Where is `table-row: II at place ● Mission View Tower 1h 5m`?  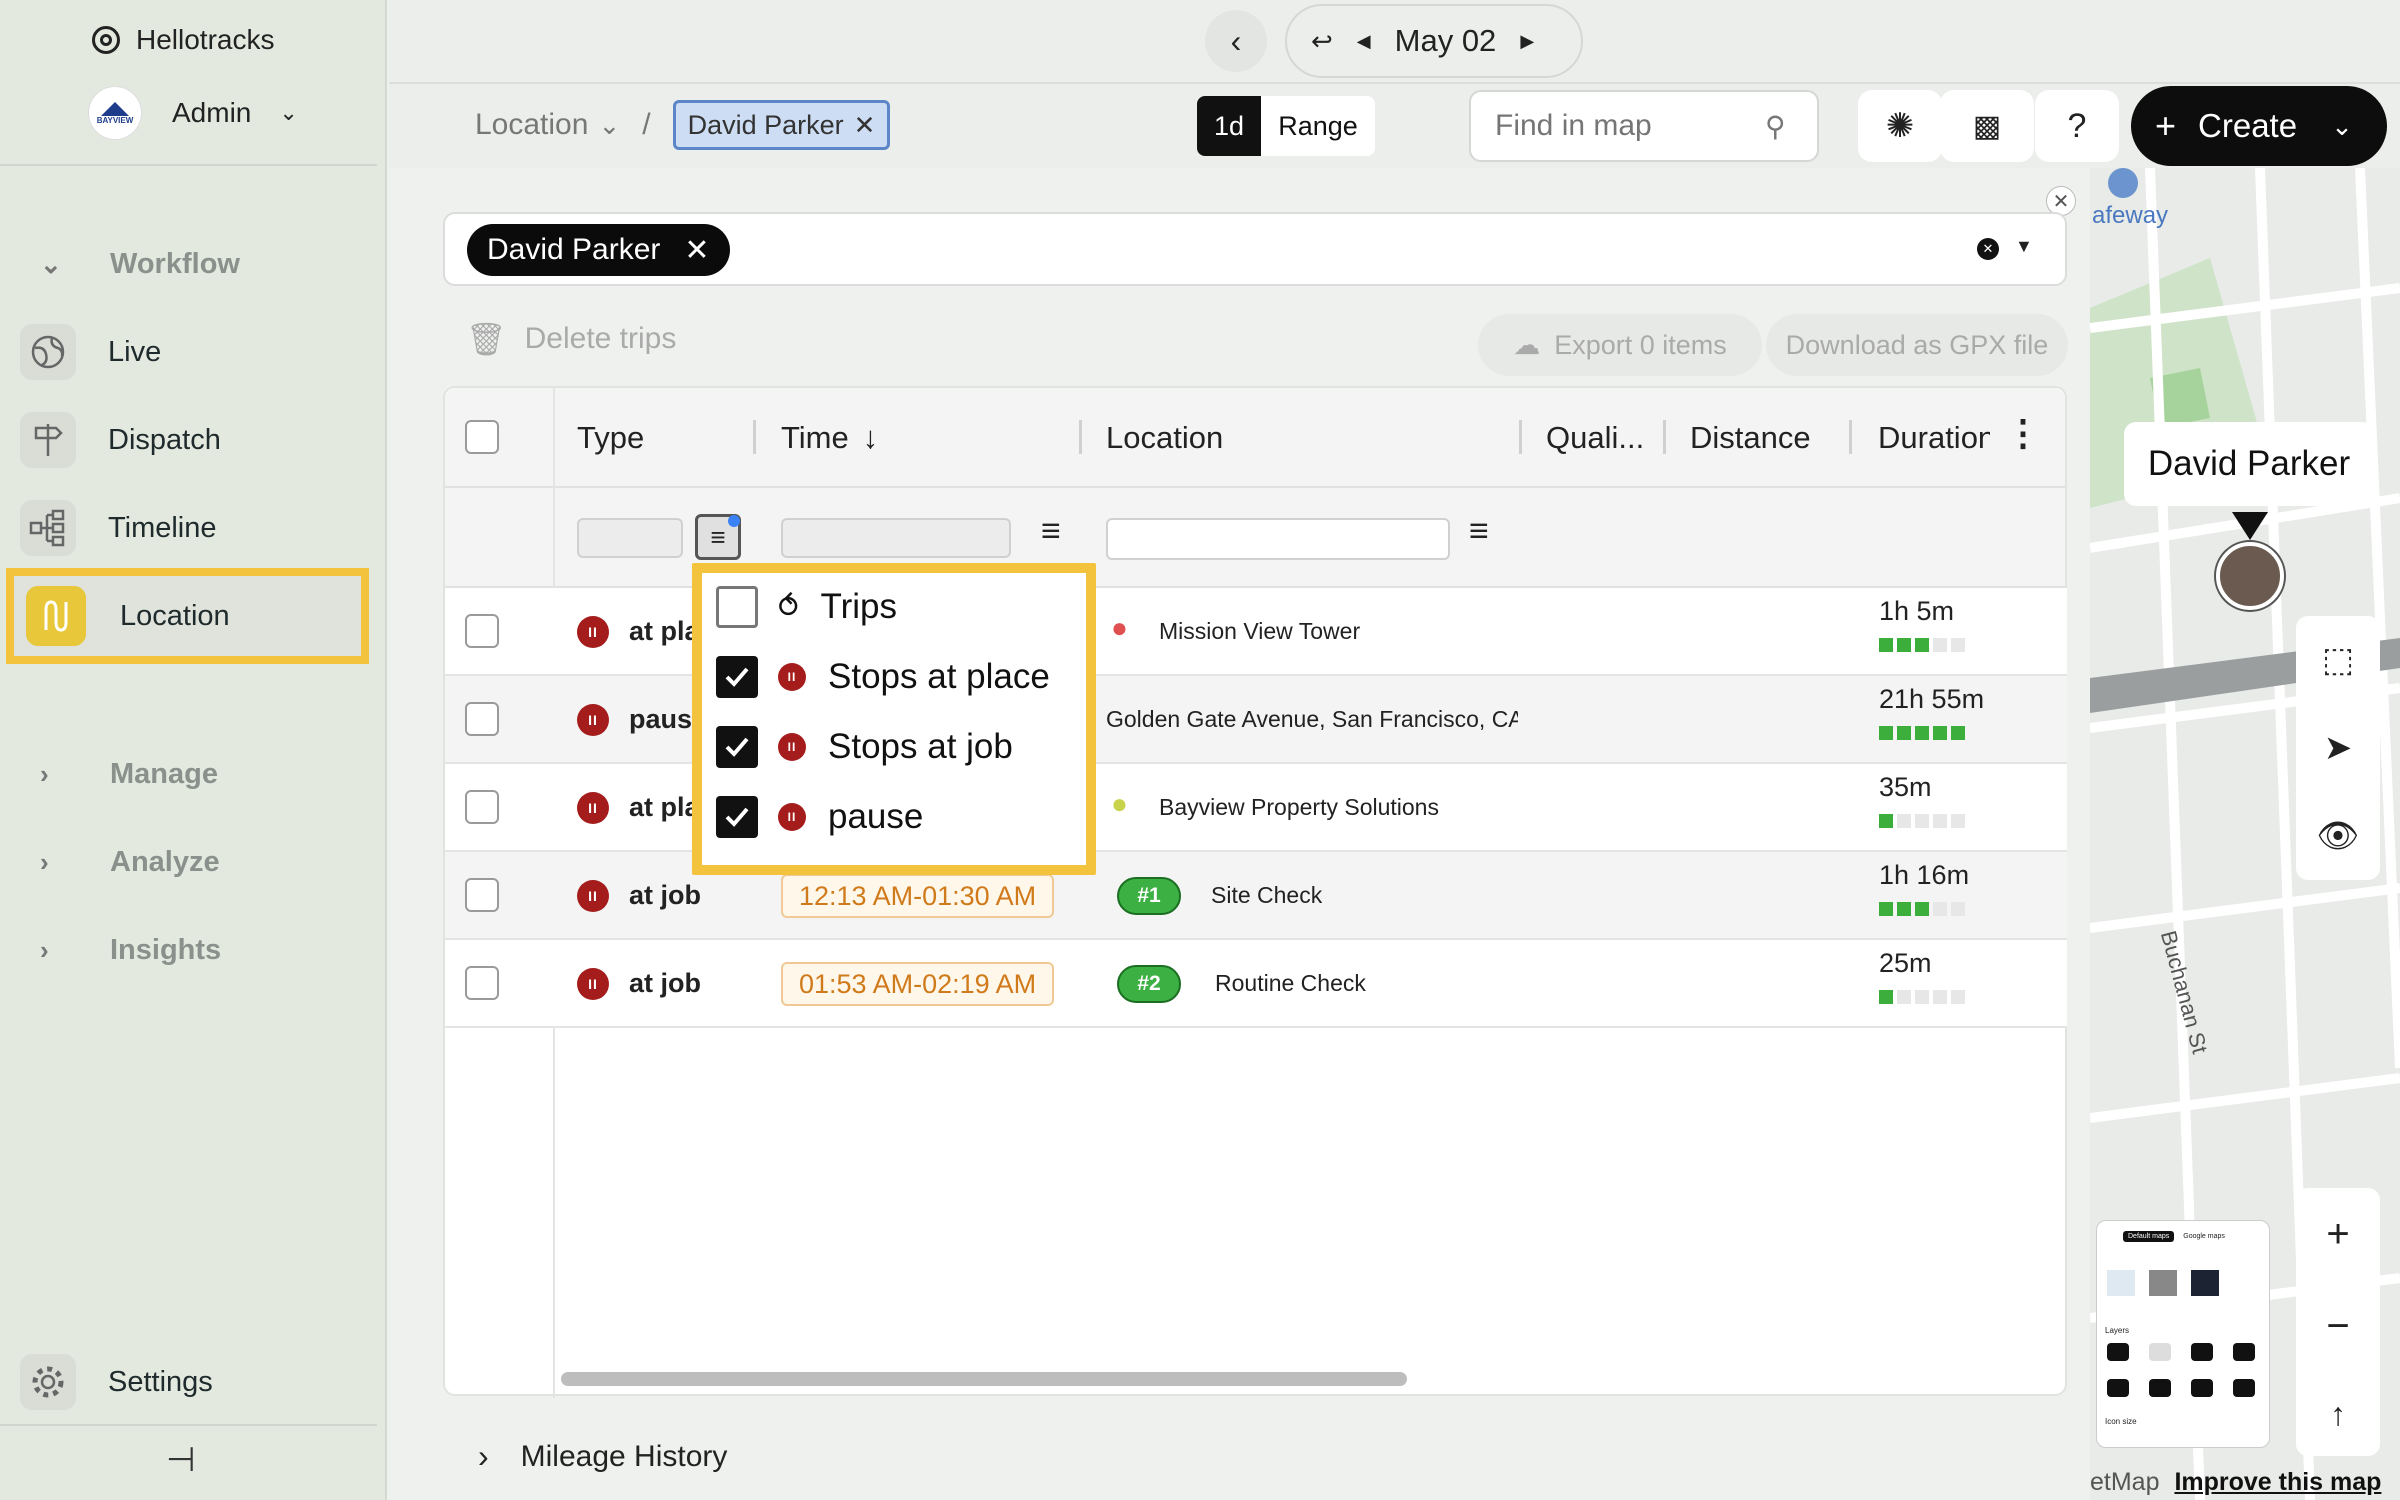
table-row: II at place ● Mission View Tower 1h 5m is located at coordinates (1256, 632).